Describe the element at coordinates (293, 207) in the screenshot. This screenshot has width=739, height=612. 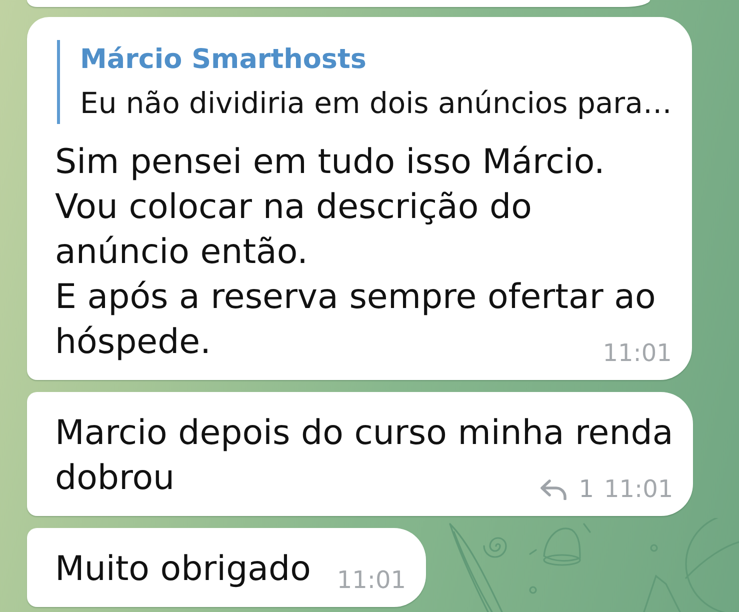
I see `message-text: Vou colocar na descrição do` at that location.